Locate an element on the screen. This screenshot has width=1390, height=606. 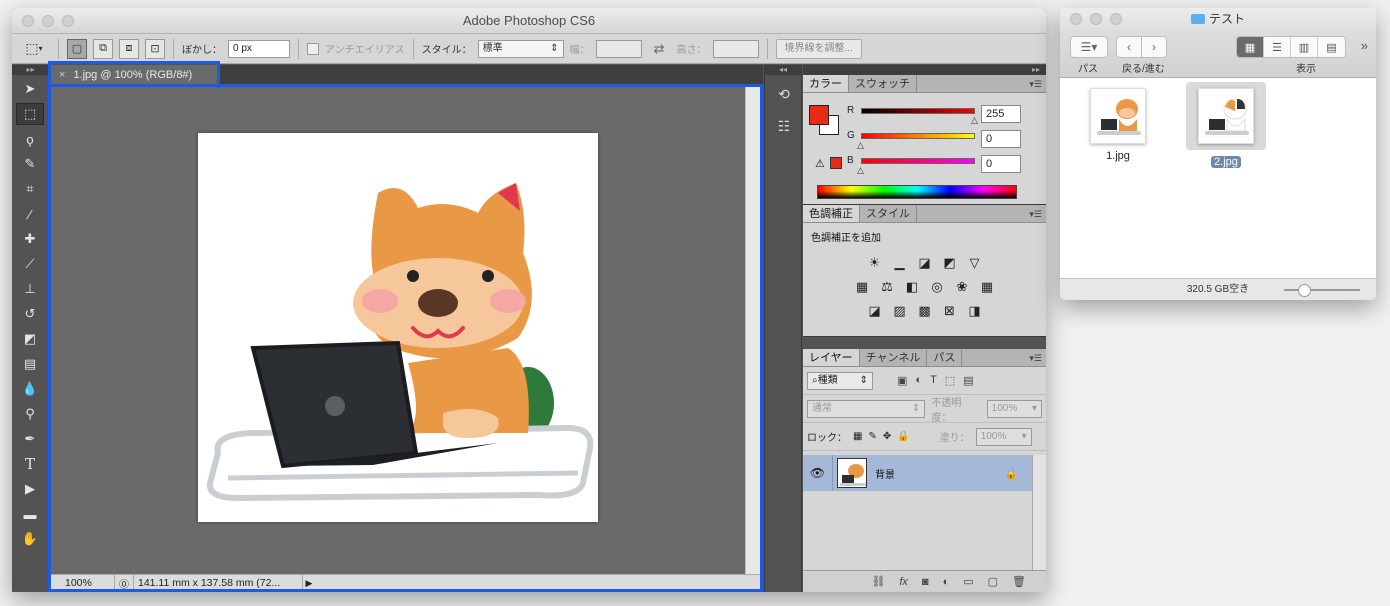
zoom-window-button is located at coordinates (68, 21).